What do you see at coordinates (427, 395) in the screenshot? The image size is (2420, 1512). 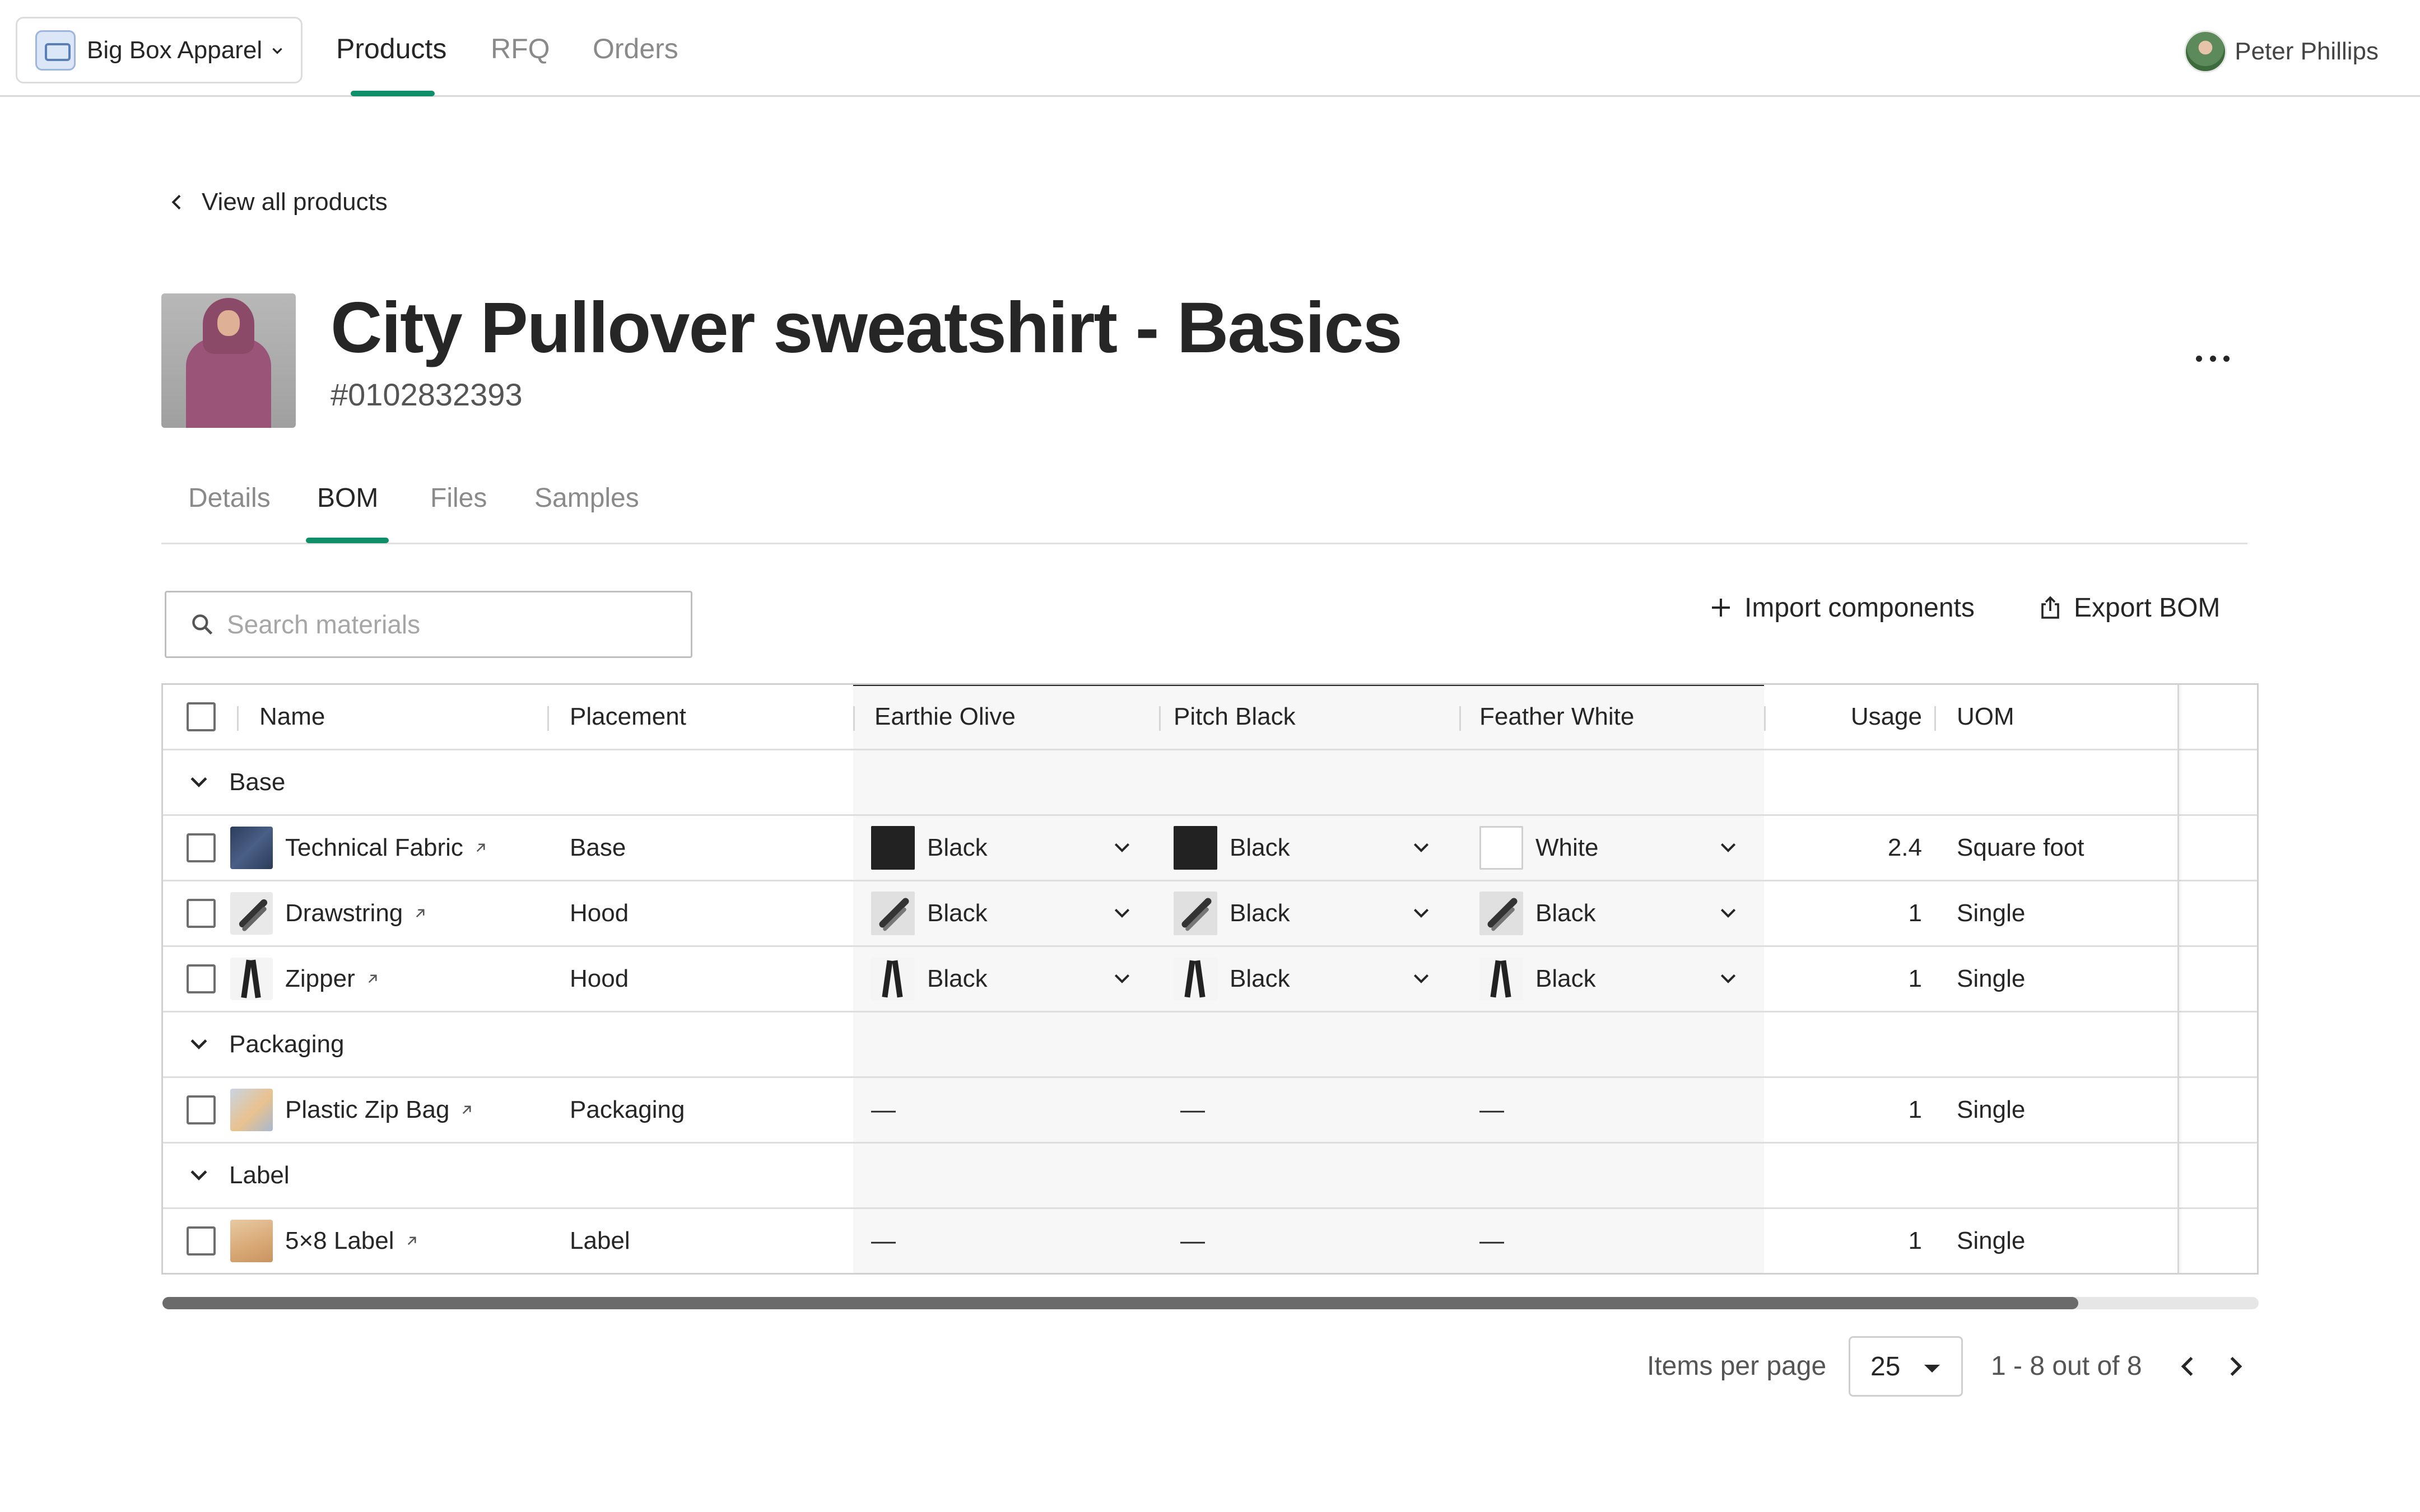 I see `product-id: #0102832393` at bounding box center [427, 395].